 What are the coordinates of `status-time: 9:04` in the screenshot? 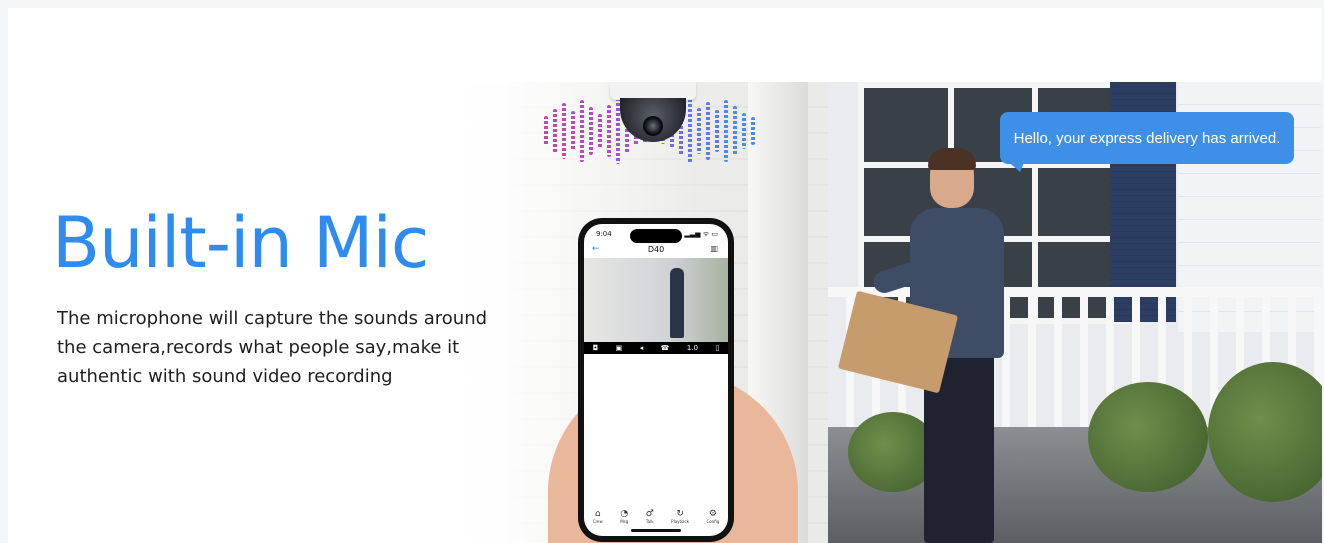 It's located at (604, 234).